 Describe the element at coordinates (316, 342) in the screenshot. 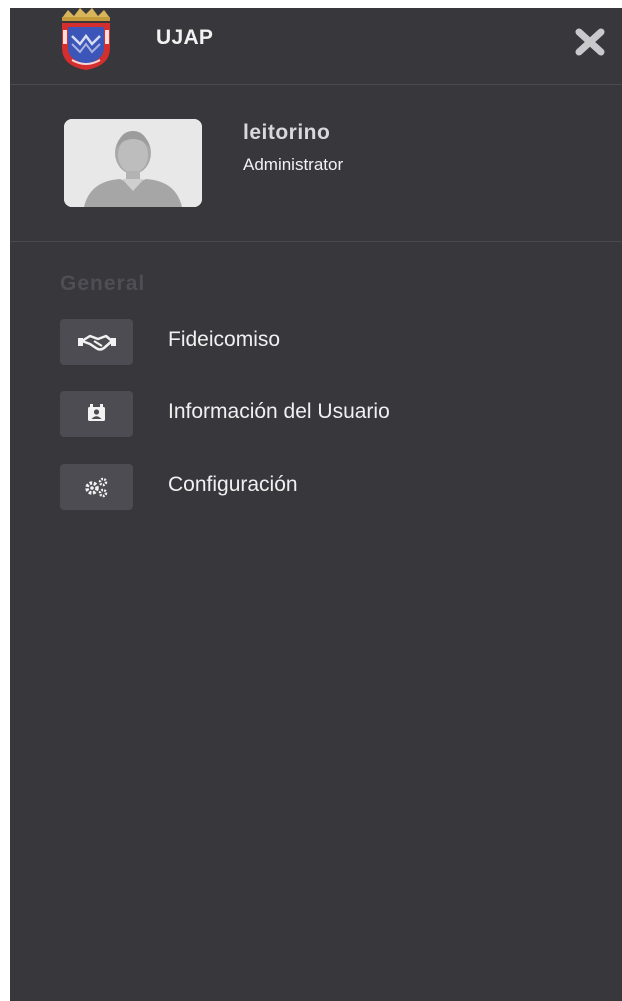

I see `sidebar-item-fideicomiso: Fideicomiso` at that location.